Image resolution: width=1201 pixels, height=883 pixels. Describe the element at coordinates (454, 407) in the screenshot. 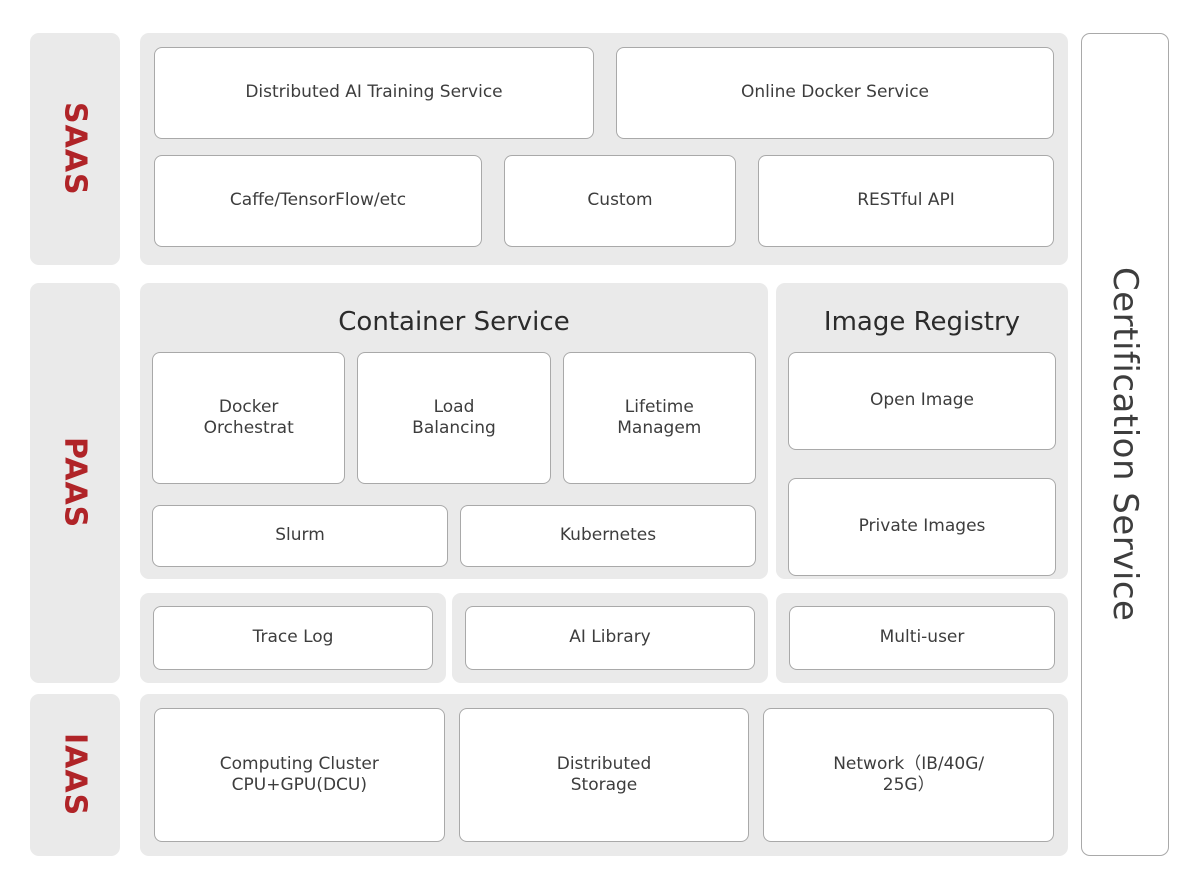

I see `load-balancing-line1: Load` at that location.